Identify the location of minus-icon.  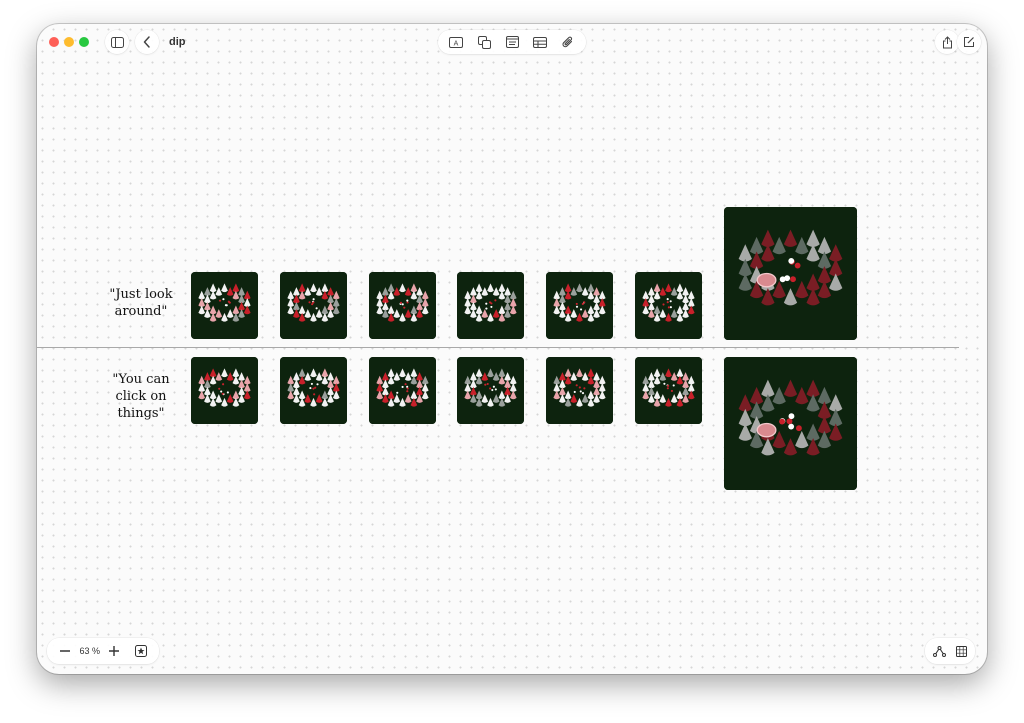
(65, 651).